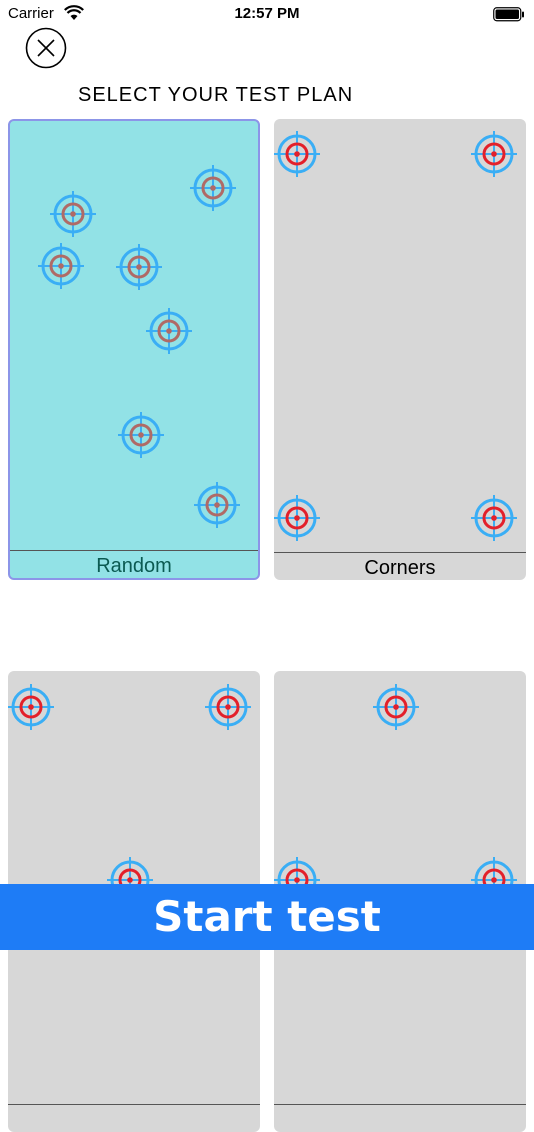  I want to click on status-time: 12:57 PM, so click(267, 13).